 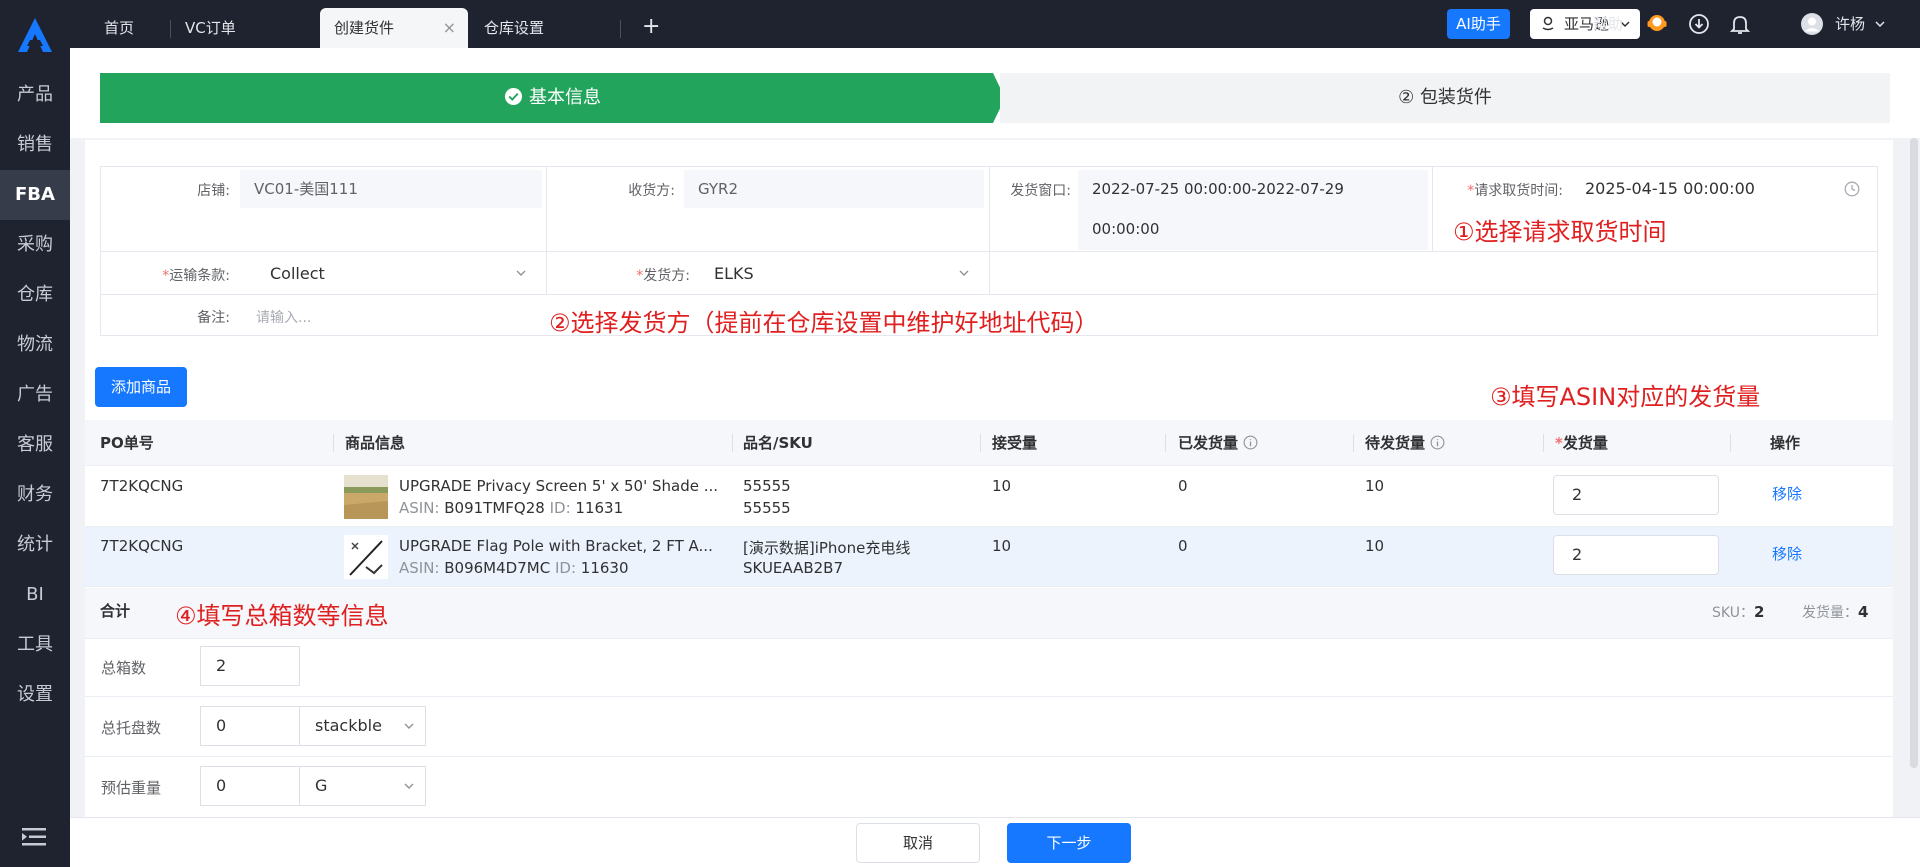 What do you see at coordinates (35, 145) in the screenshot?
I see `nav-item-sales: 销售` at bounding box center [35, 145].